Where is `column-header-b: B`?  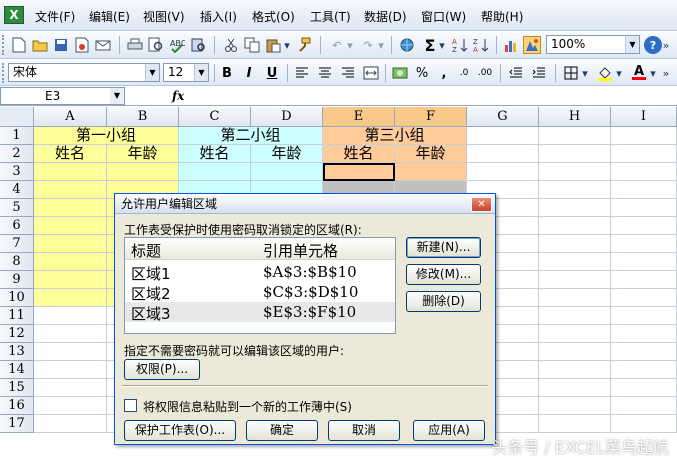 column-header-b: B is located at coordinates (143, 117).